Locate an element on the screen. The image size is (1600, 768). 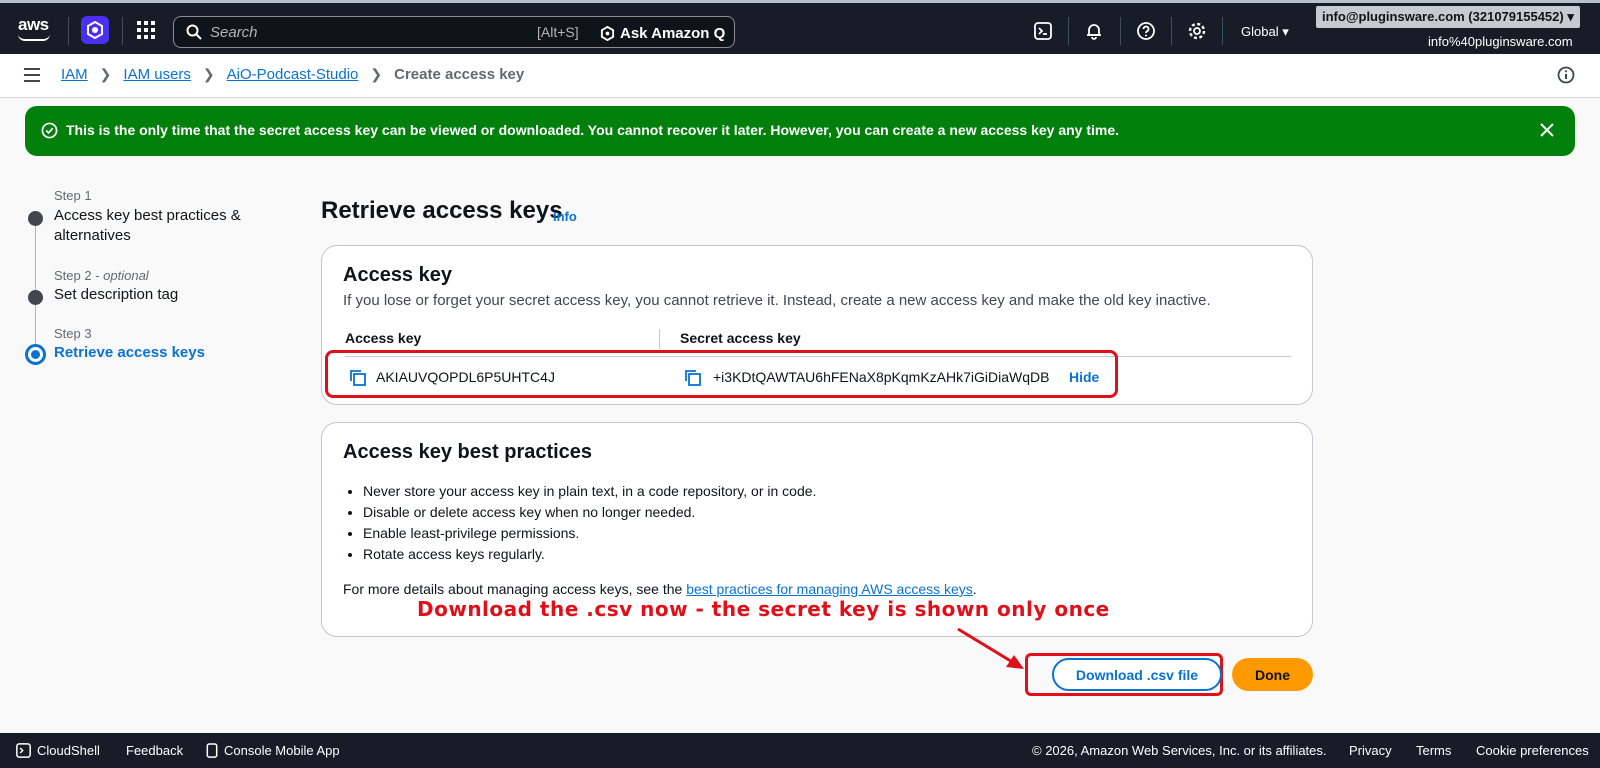
bell-icon is located at coordinates (1094, 31).